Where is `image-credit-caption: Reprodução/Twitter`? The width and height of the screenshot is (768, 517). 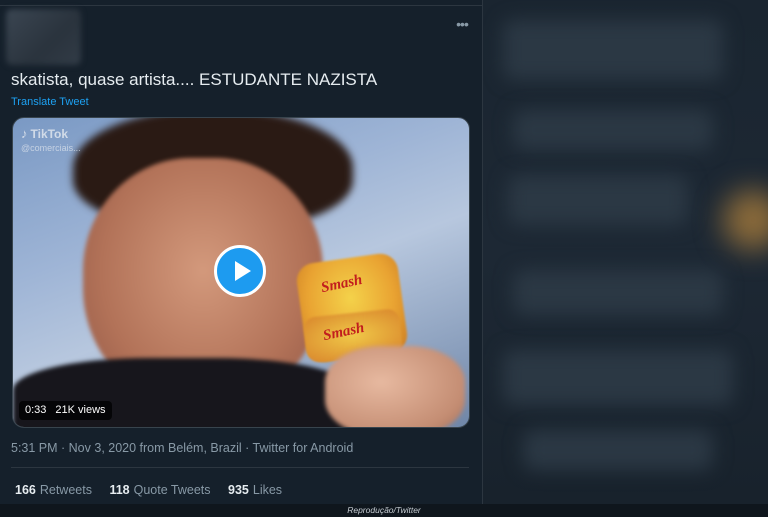
image-credit-caption: Reprodução/Twitter is located at coordinates (384, 510).